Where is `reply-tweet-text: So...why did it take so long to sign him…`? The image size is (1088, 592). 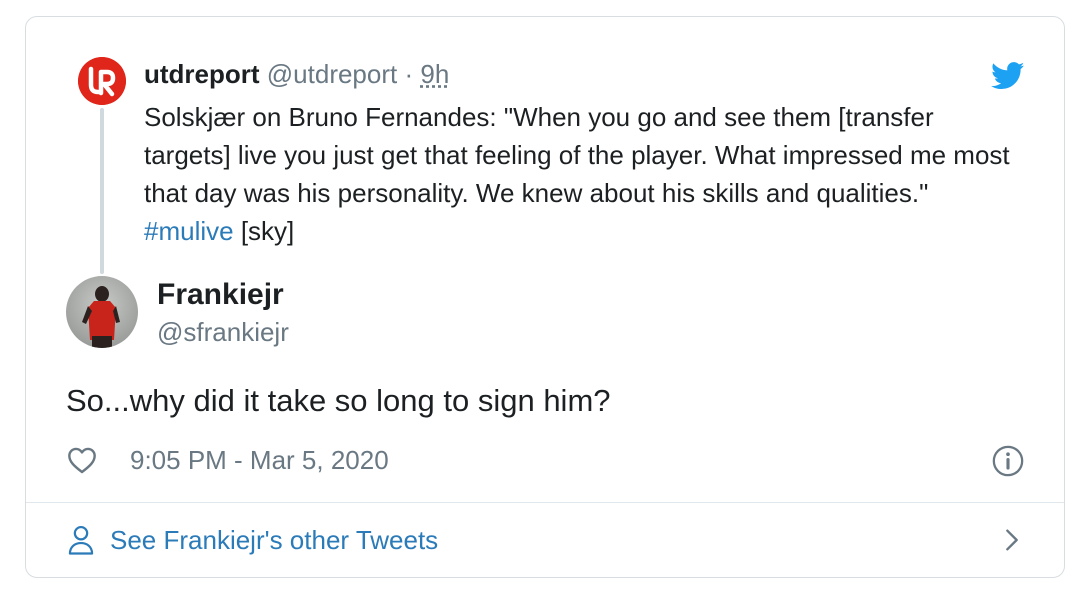 reply-tweet-text: So...why did it take so long to sign him… is located at coordinates (338, 400).